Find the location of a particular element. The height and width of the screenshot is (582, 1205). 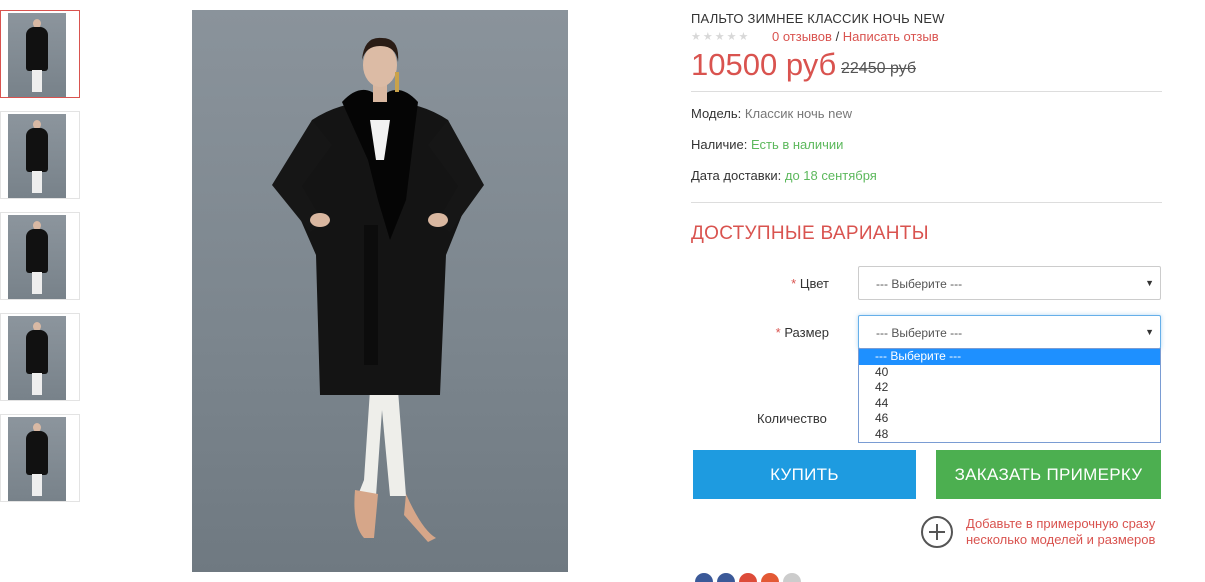

reviews-line: 0 отзывов / Написать отзыв is located at coordinates (855, 36).